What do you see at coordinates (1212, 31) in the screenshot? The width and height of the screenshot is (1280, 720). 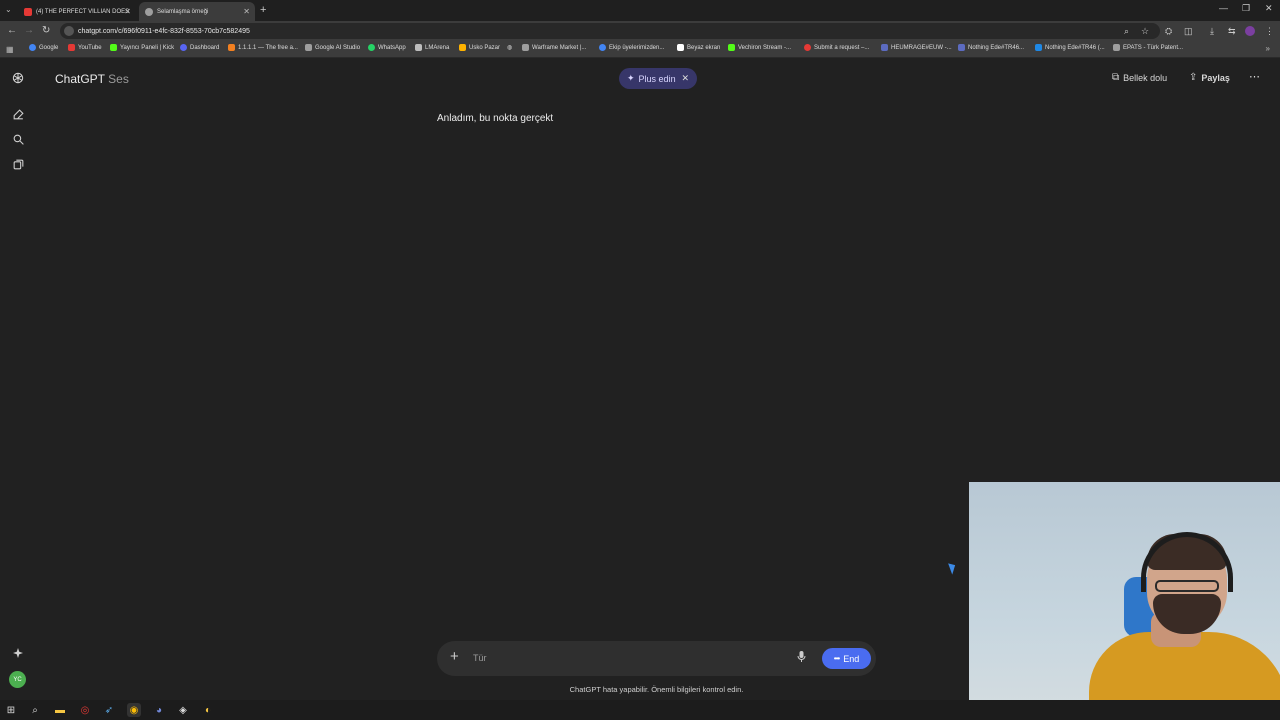 I see `download-icon: ⤓` at bounding box center [1212, 31].